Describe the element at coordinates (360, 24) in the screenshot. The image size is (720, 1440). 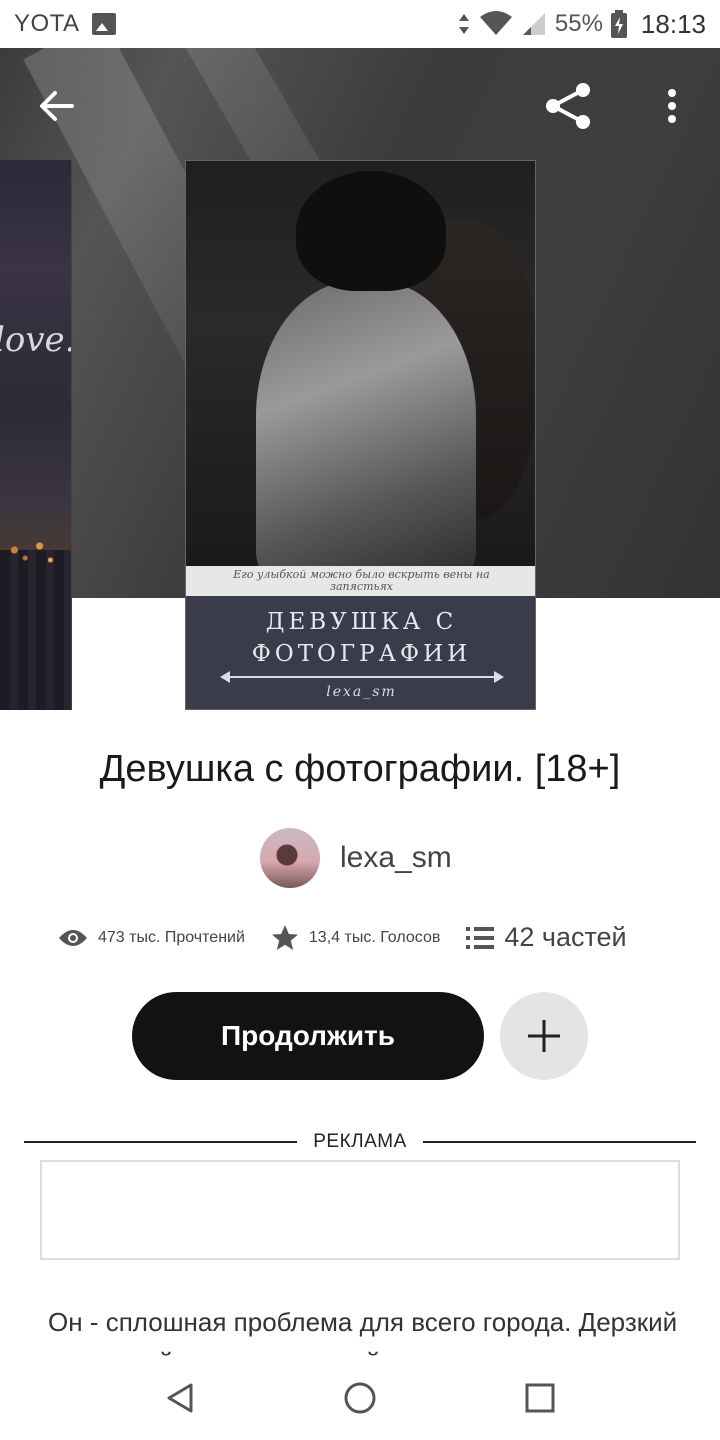
I see `status-bar: YOTA 55% 18:13` at that location.